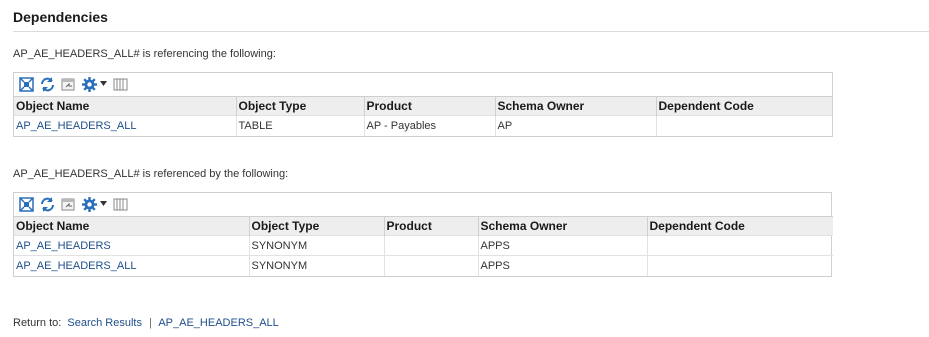  Describe the element at coordinates (104, 323) in the screenshot. I see `search-results-link: Search Results` at that location.